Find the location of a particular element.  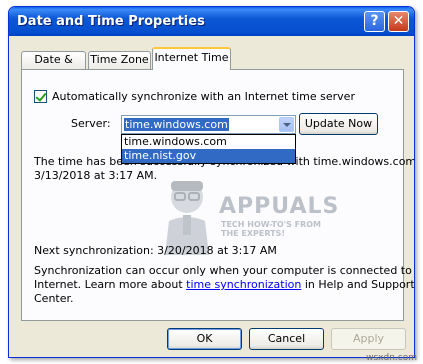

server-dropdown-list: time.windows.com time.nist.gov is located at coordinates (208, 149).